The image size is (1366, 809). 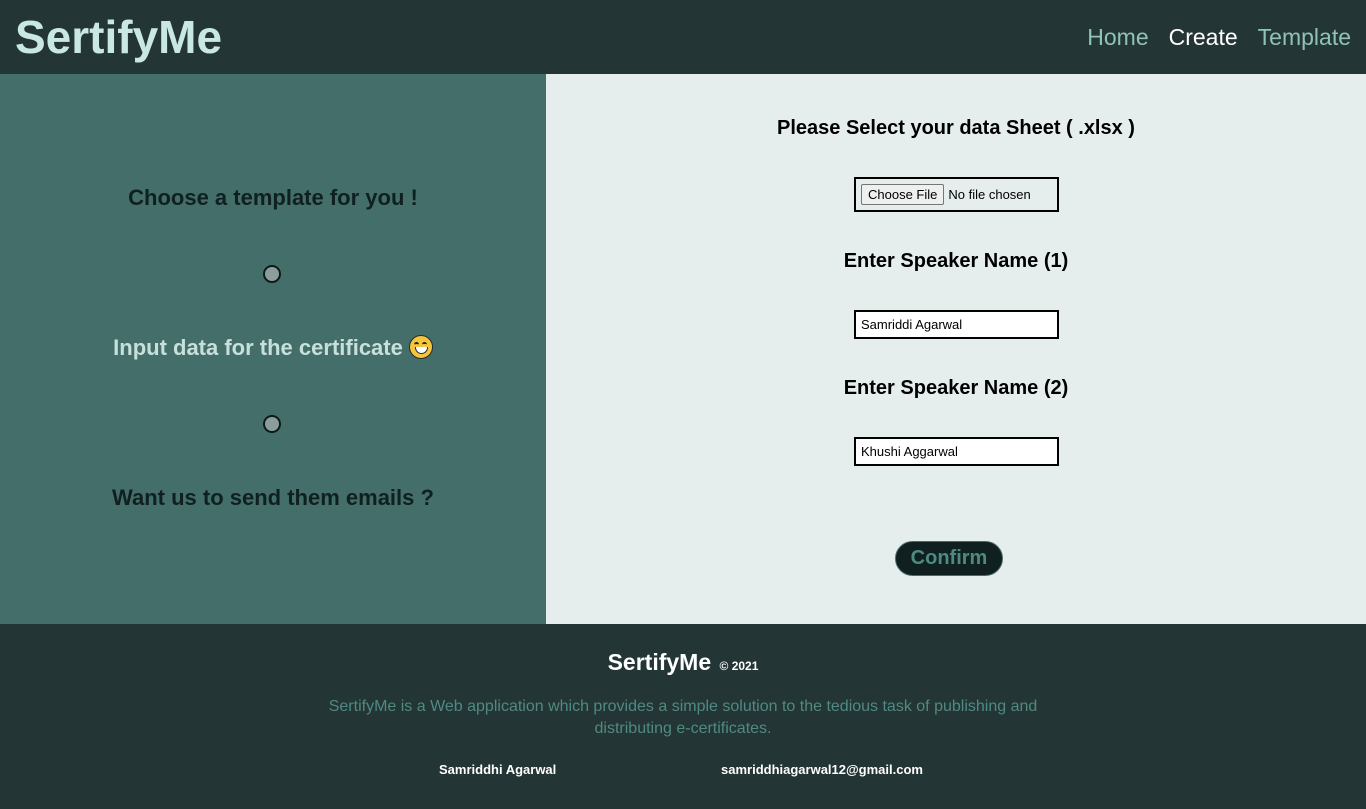 I want to click on speaker2-label: Enter Speaker Name (2), so click(x=956, y=388).